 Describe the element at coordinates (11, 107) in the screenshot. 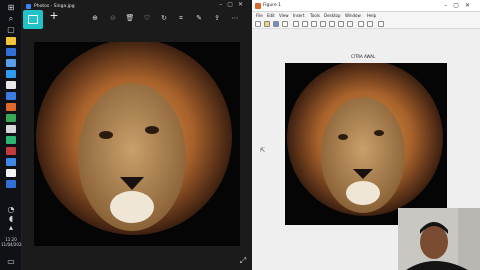

I see `matlab-icon` at that location.